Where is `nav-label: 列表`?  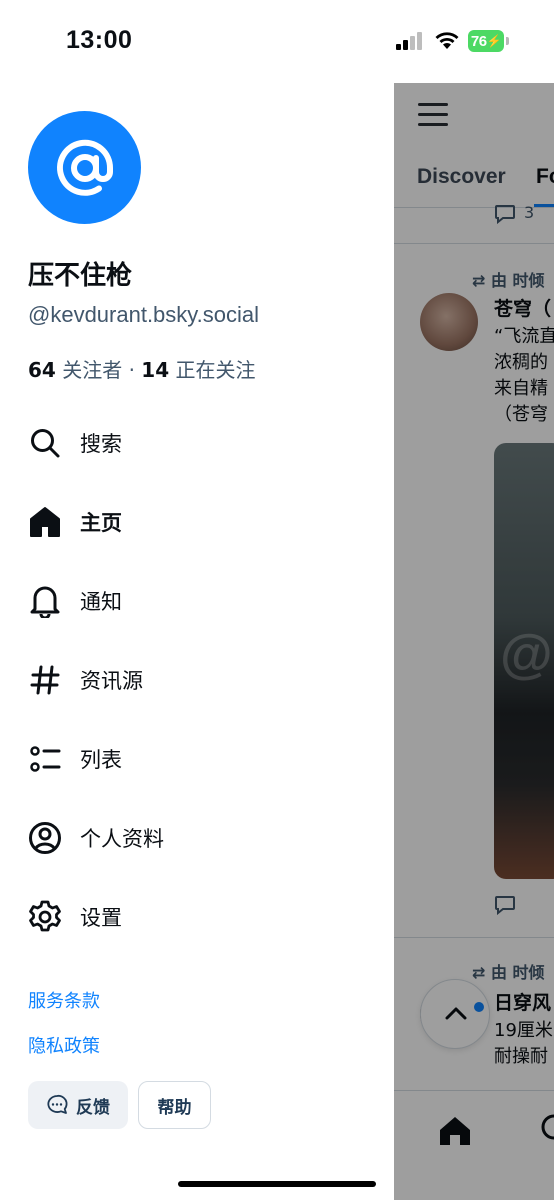
nav-label: 列表 is located at coordinates (101, 760).